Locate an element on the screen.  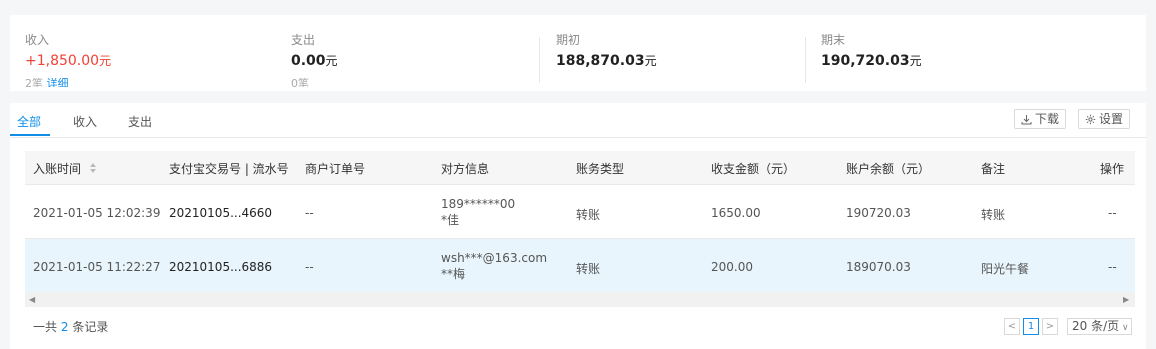
download-button: 下载 is located at coordinates (1040, 119).